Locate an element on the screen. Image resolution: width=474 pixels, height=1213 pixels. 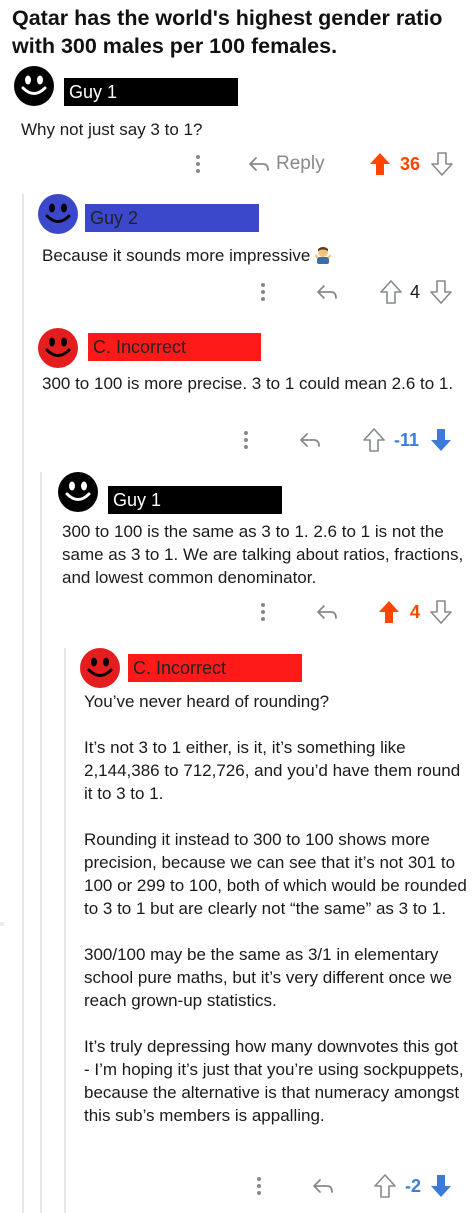
scroll-marker is located at coordinates (2, 924).